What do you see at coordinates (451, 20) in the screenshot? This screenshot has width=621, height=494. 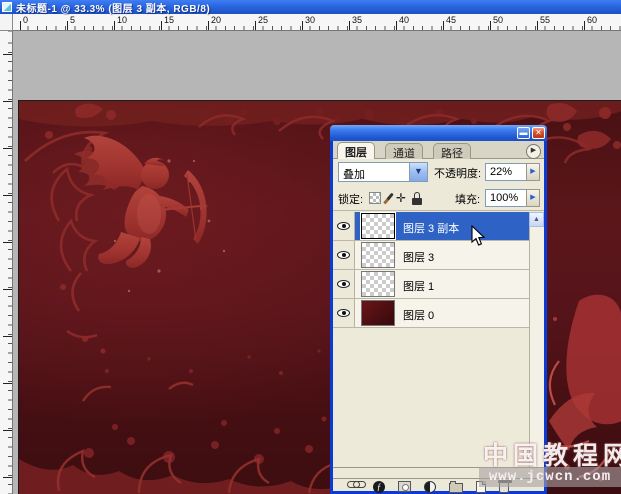 I see `ruler-label: 45` at bounding box center [451, 20].